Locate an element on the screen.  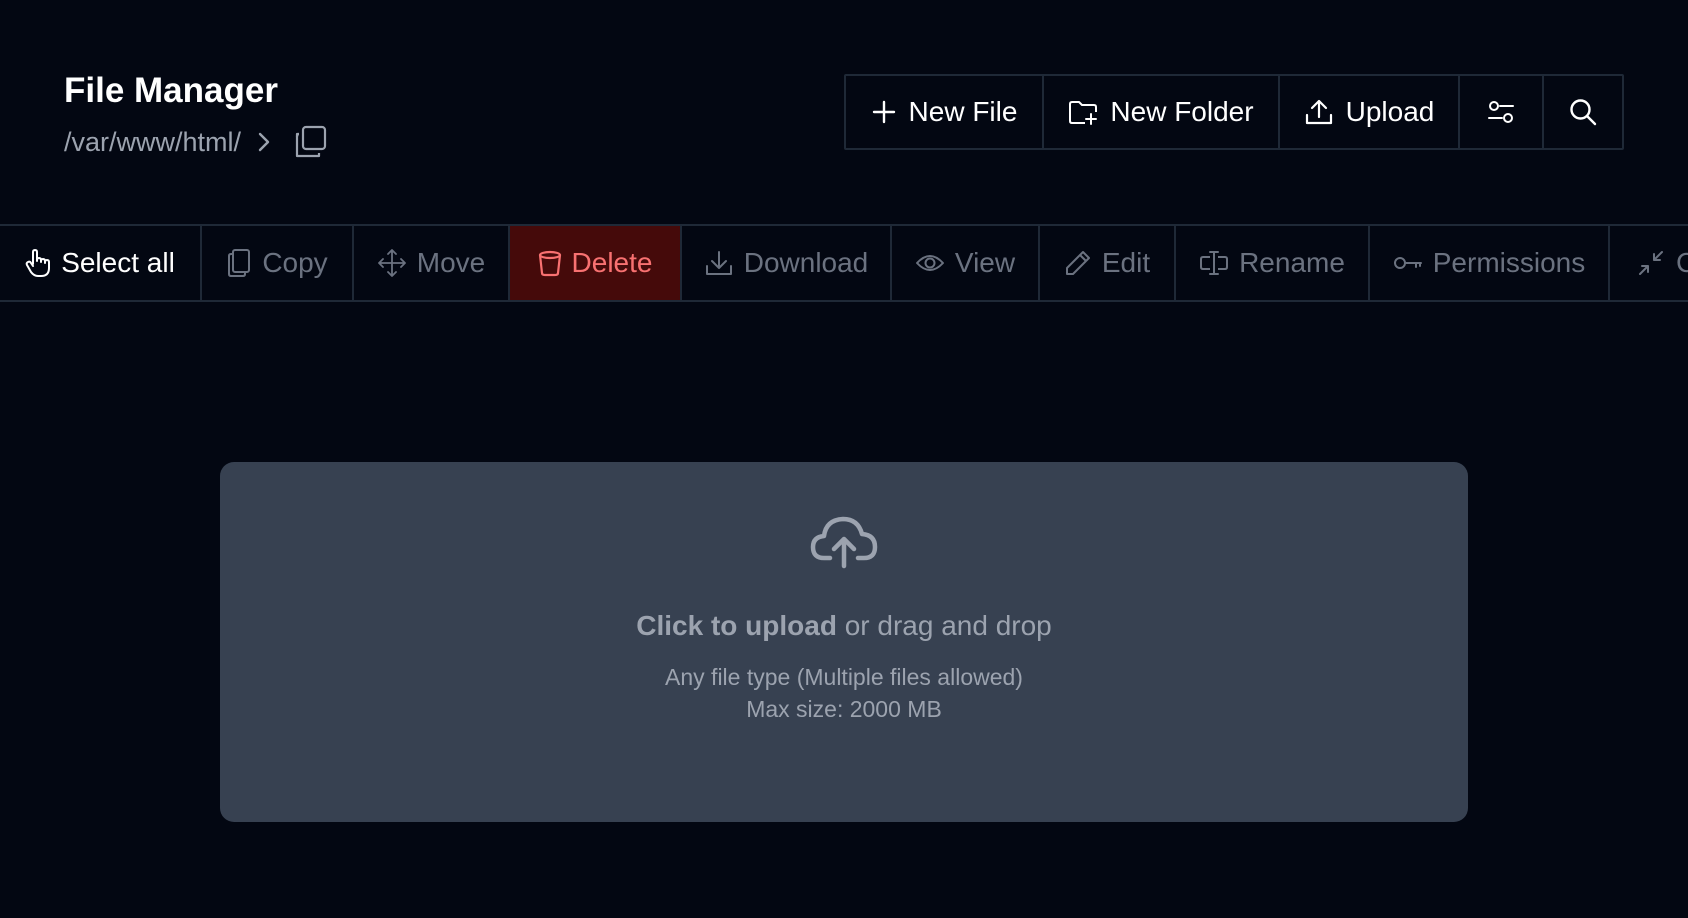
breadcrumb: /var/www/html/ is located at coordinates (196, 142).